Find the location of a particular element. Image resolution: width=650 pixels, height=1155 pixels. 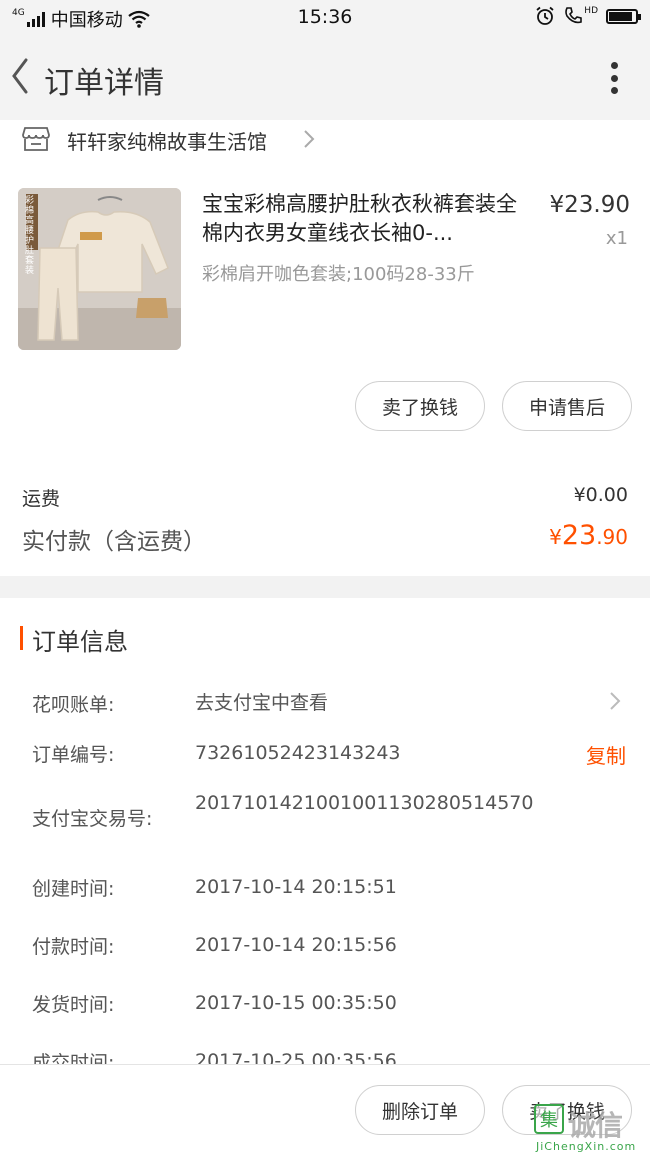

battery-fill is located at coordinates (621, 16).